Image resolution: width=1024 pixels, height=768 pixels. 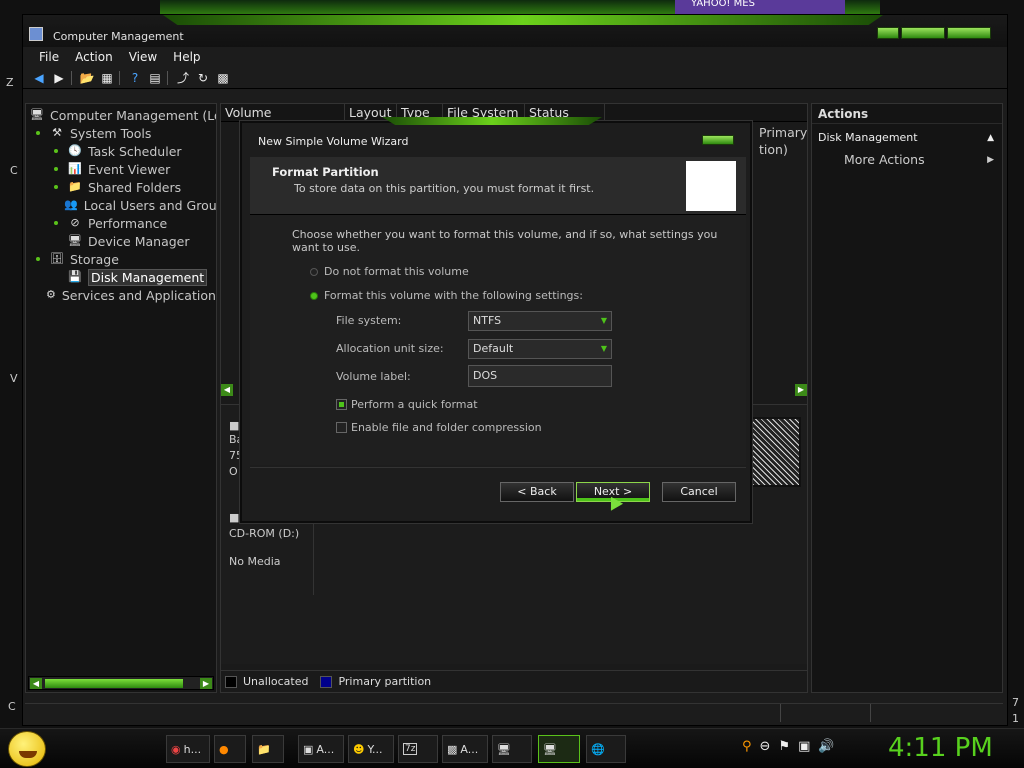 What do you see at coordinates (333, 141) in the screenshot?
I see `dialog-title: New Simple Volume Wizard` at bounding box center [333, 141].